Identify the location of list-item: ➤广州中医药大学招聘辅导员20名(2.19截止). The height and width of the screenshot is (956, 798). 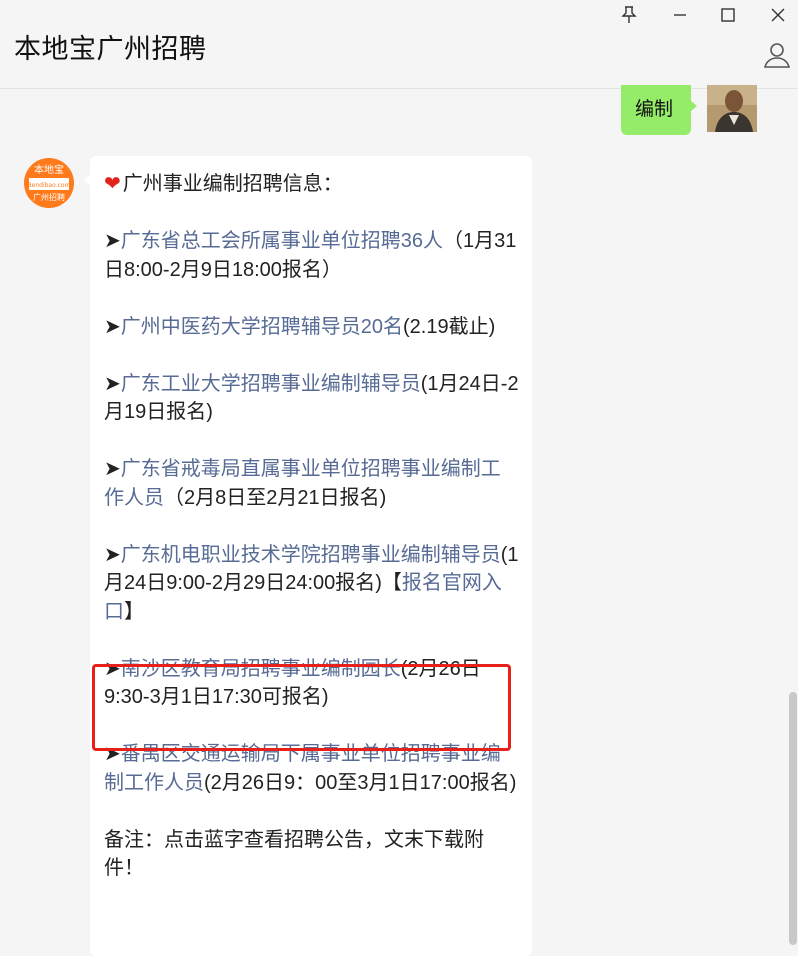
(300, 326).